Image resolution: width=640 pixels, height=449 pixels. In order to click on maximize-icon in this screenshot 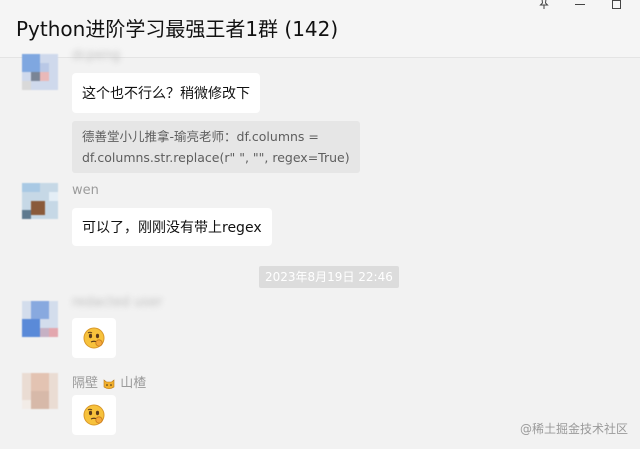, I will do `click(616, 4)`.